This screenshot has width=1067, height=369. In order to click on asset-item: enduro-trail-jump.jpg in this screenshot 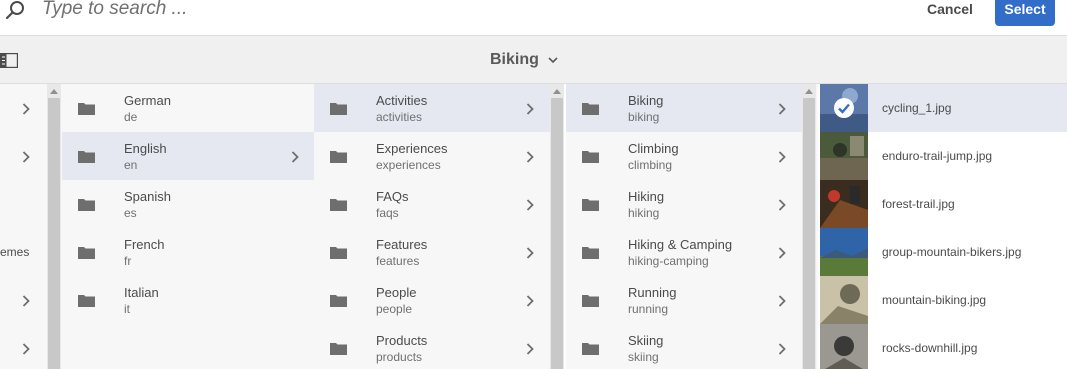, I will do `click(943, 156)`.